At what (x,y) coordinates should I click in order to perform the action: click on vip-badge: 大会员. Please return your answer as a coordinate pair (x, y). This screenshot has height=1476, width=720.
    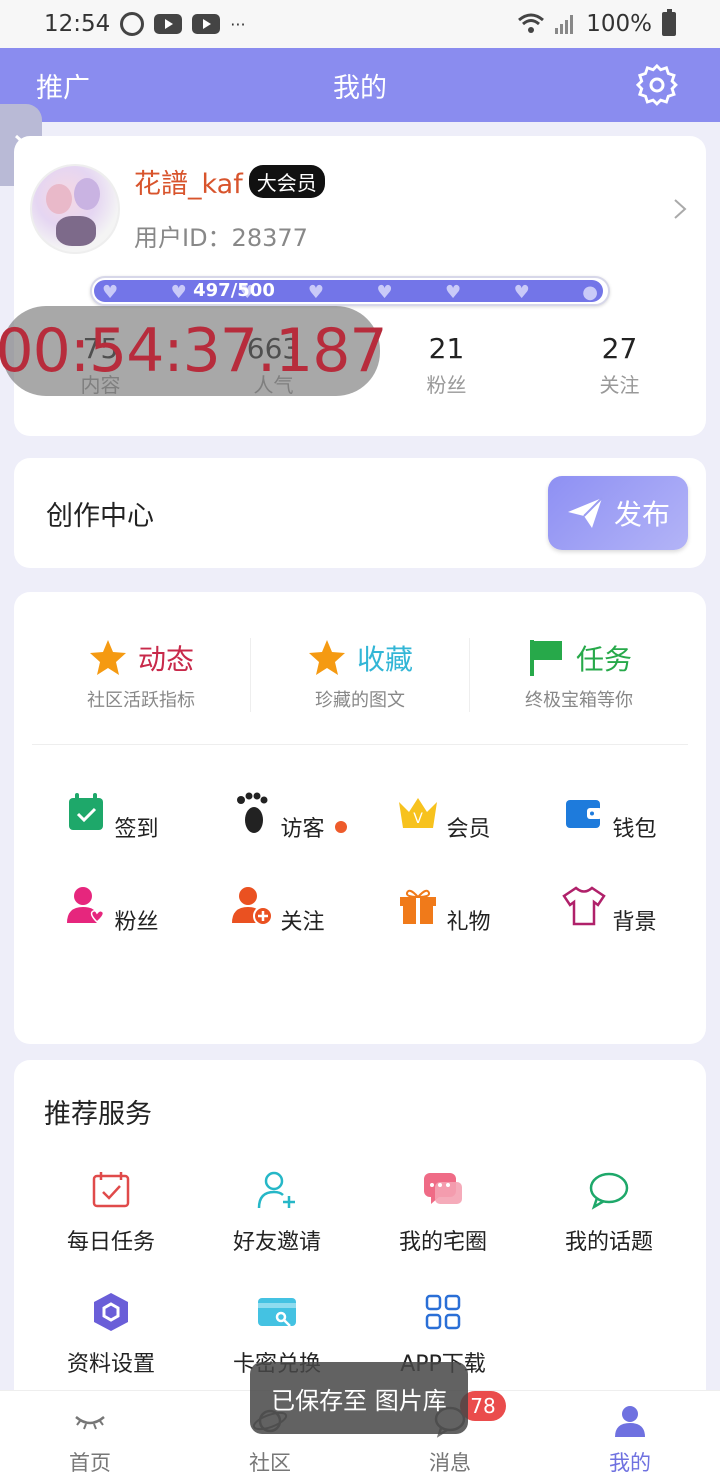
    Looking at the image, I should click on (286, 181).